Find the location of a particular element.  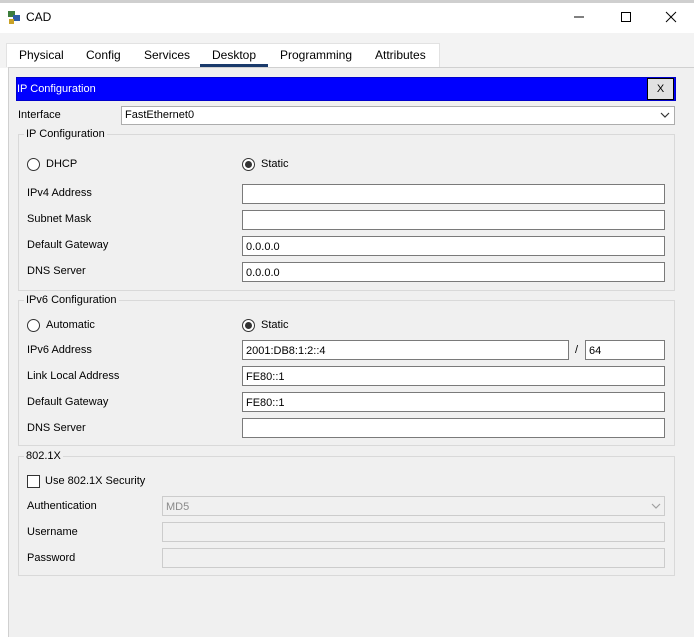

close-window-button is located at coordinates (671, 16).